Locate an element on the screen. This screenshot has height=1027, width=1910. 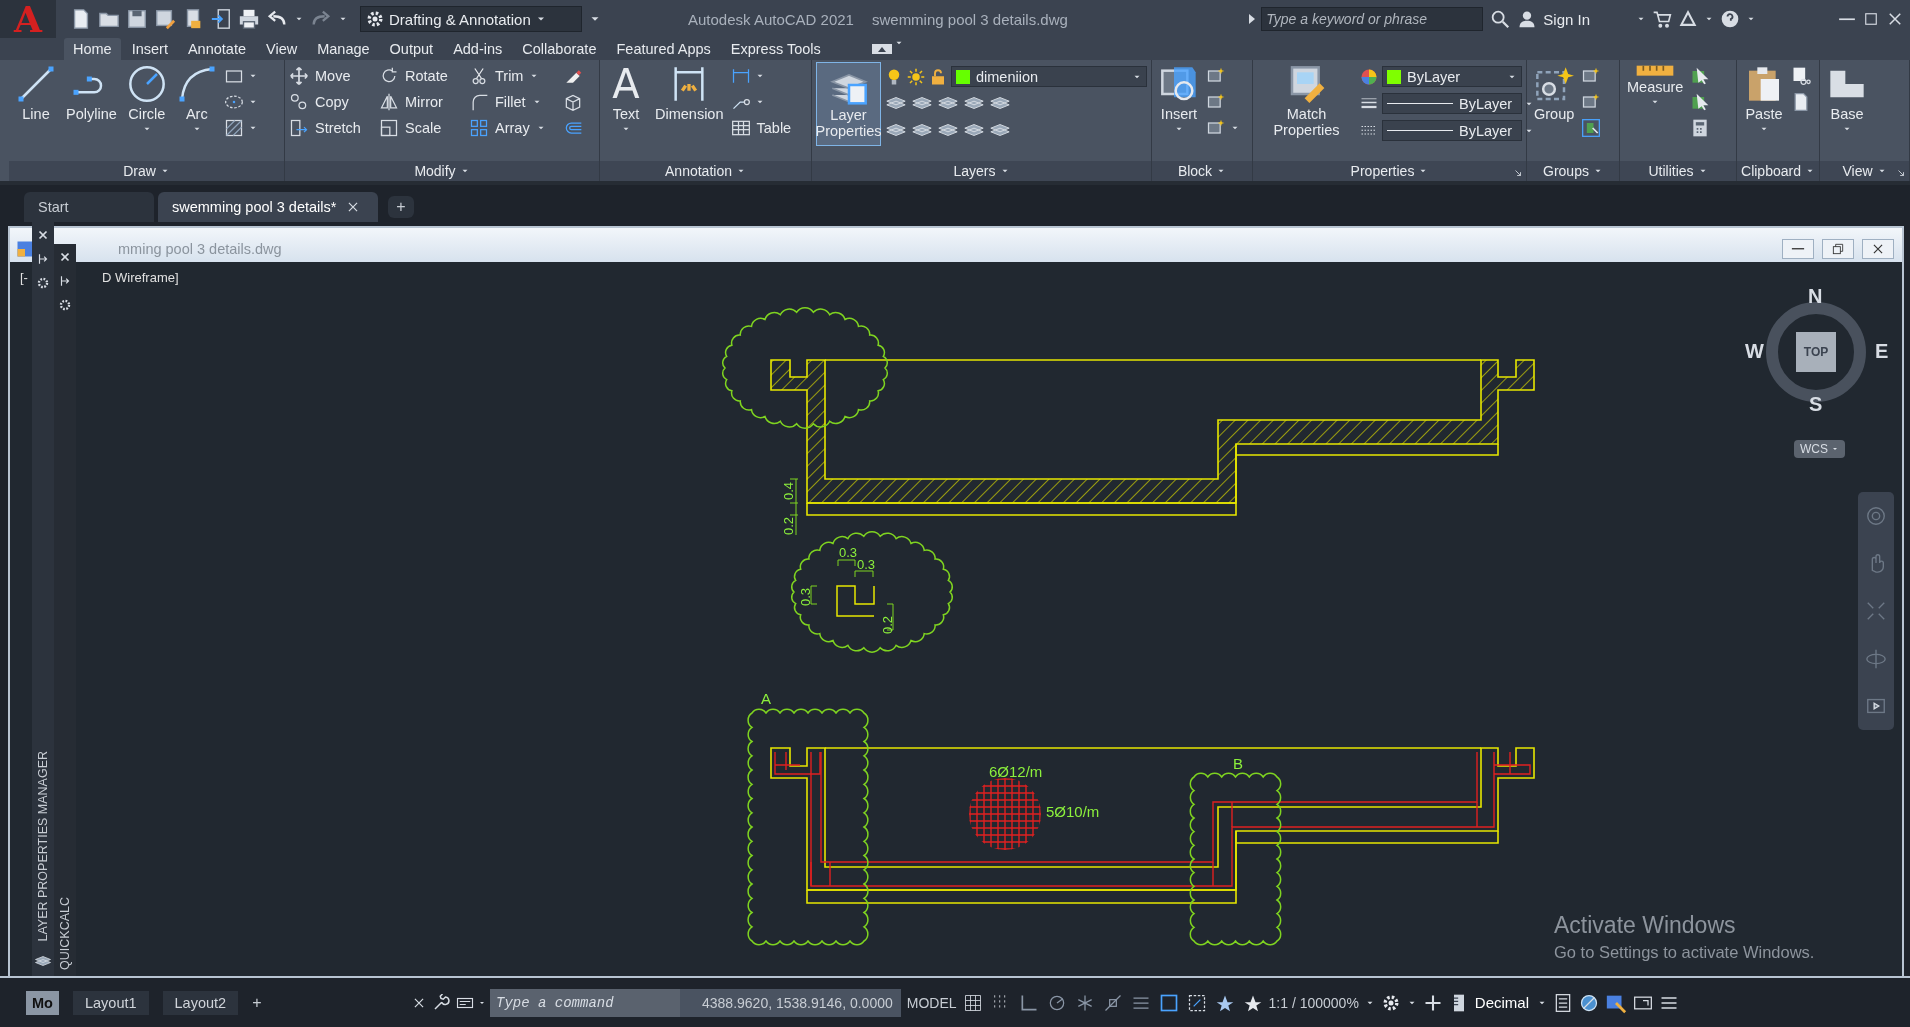
close-icon is located at coordinates (1895, 19).